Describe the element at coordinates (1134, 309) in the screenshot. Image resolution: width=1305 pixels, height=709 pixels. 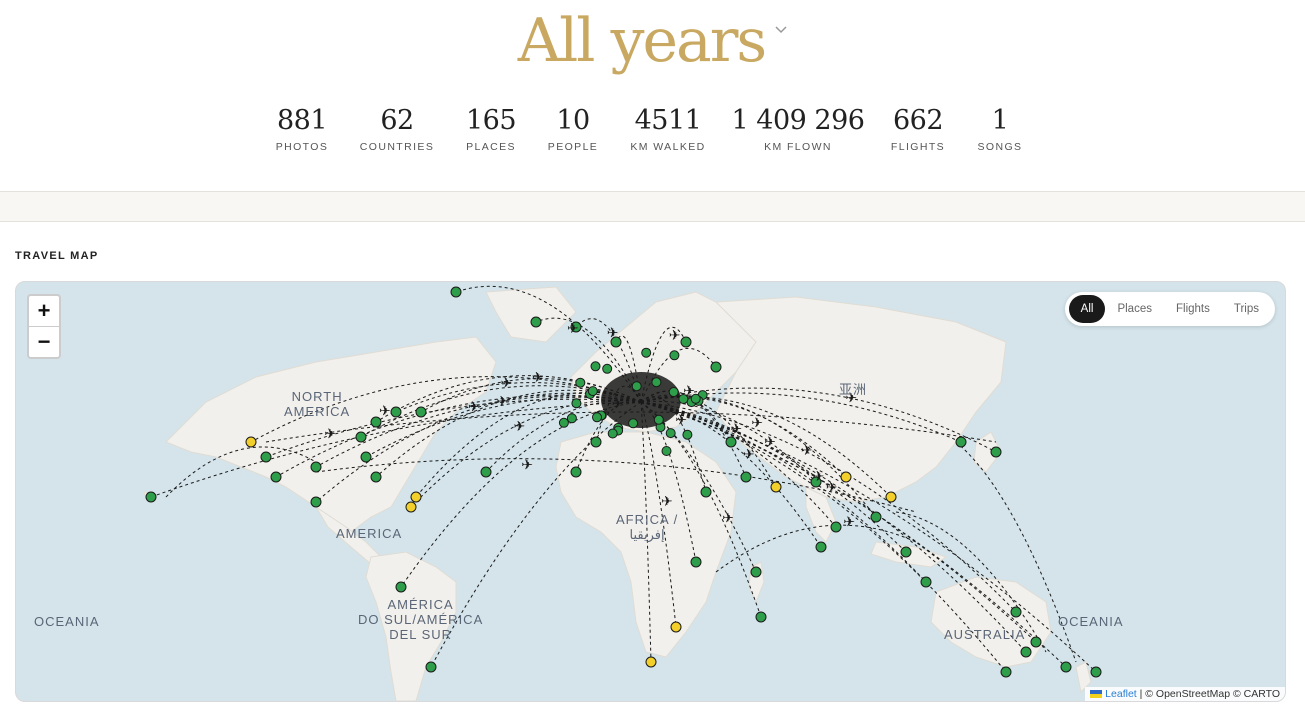
I see `filter-places: Places` at that location.